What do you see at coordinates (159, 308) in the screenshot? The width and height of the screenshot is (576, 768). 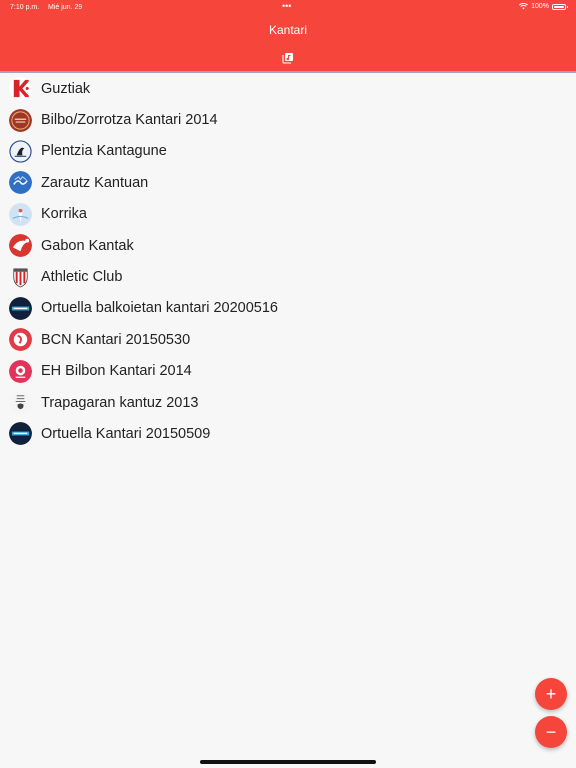 I see `list-item-label: Ortuella balkoietan kantari 20200516` at bounding box center [159, 308].